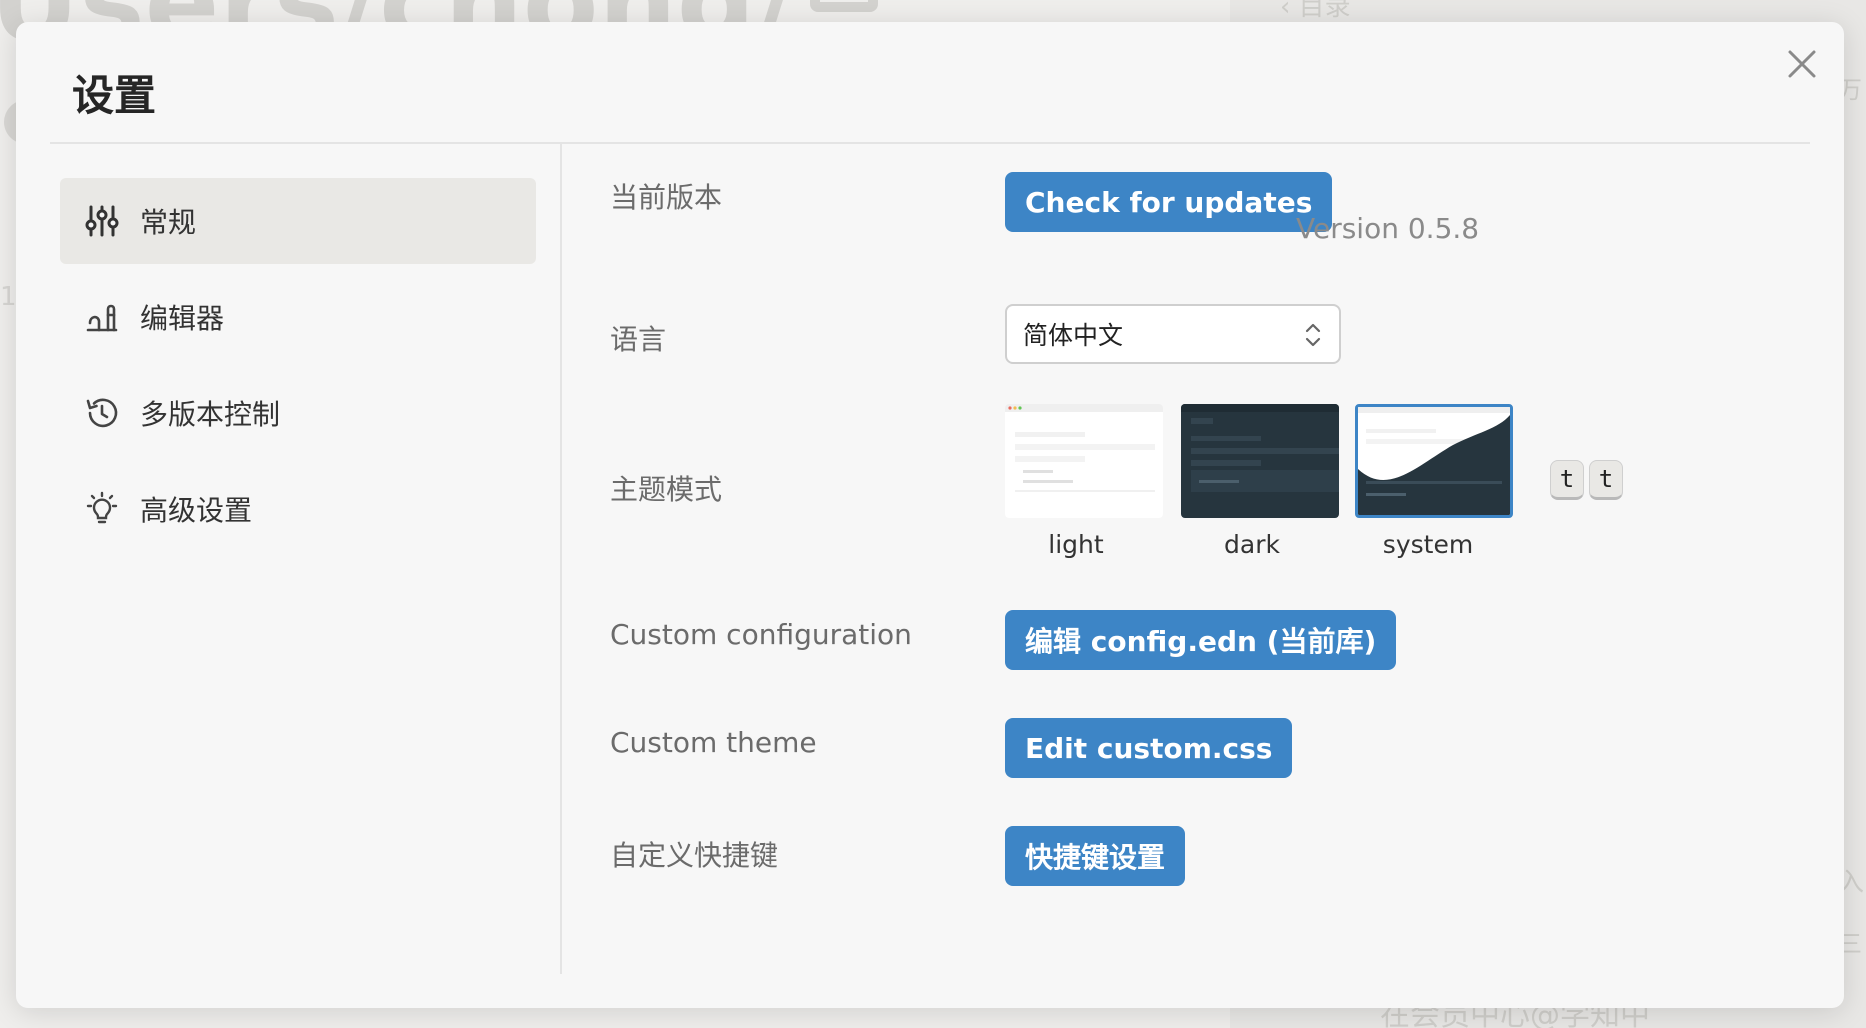 The image size is (1866, 1028). I want to click on version-text: Version 0.5.8, so click(1388, 228).